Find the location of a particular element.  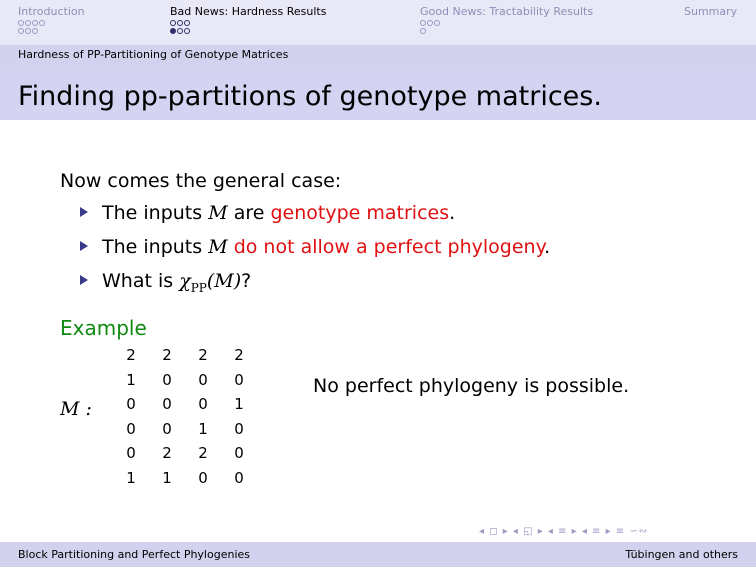

matrix-row: 2222 is located at coordinates (185, 355).